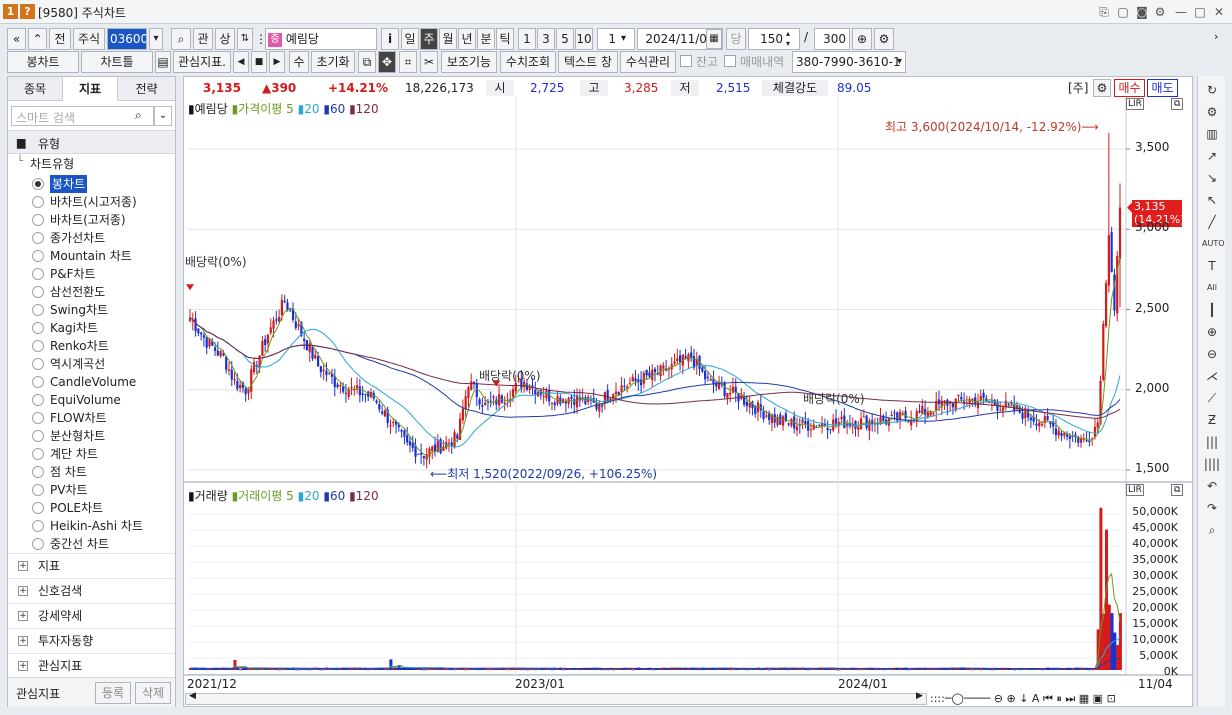  I want to click on unit-select: 1, so click(616, 39).